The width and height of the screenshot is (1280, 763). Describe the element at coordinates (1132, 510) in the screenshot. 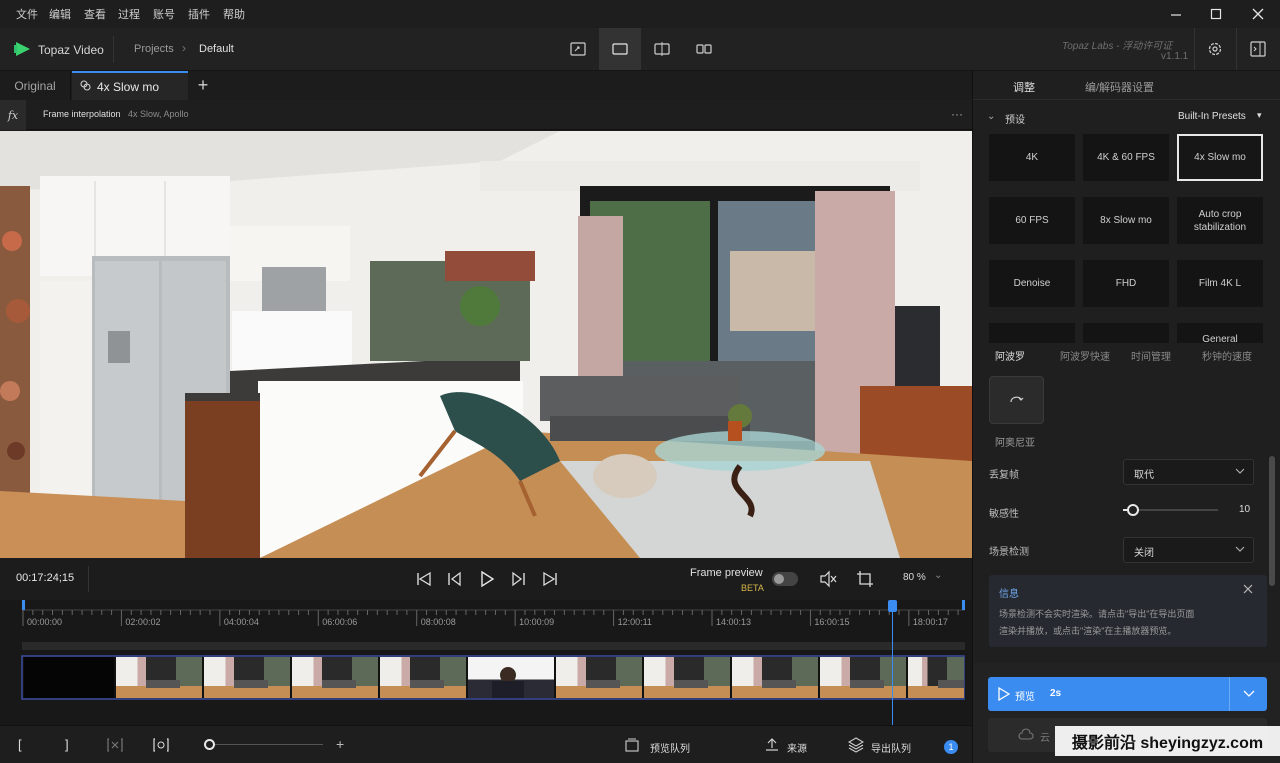

I see `sensitivity-knob` at that location.